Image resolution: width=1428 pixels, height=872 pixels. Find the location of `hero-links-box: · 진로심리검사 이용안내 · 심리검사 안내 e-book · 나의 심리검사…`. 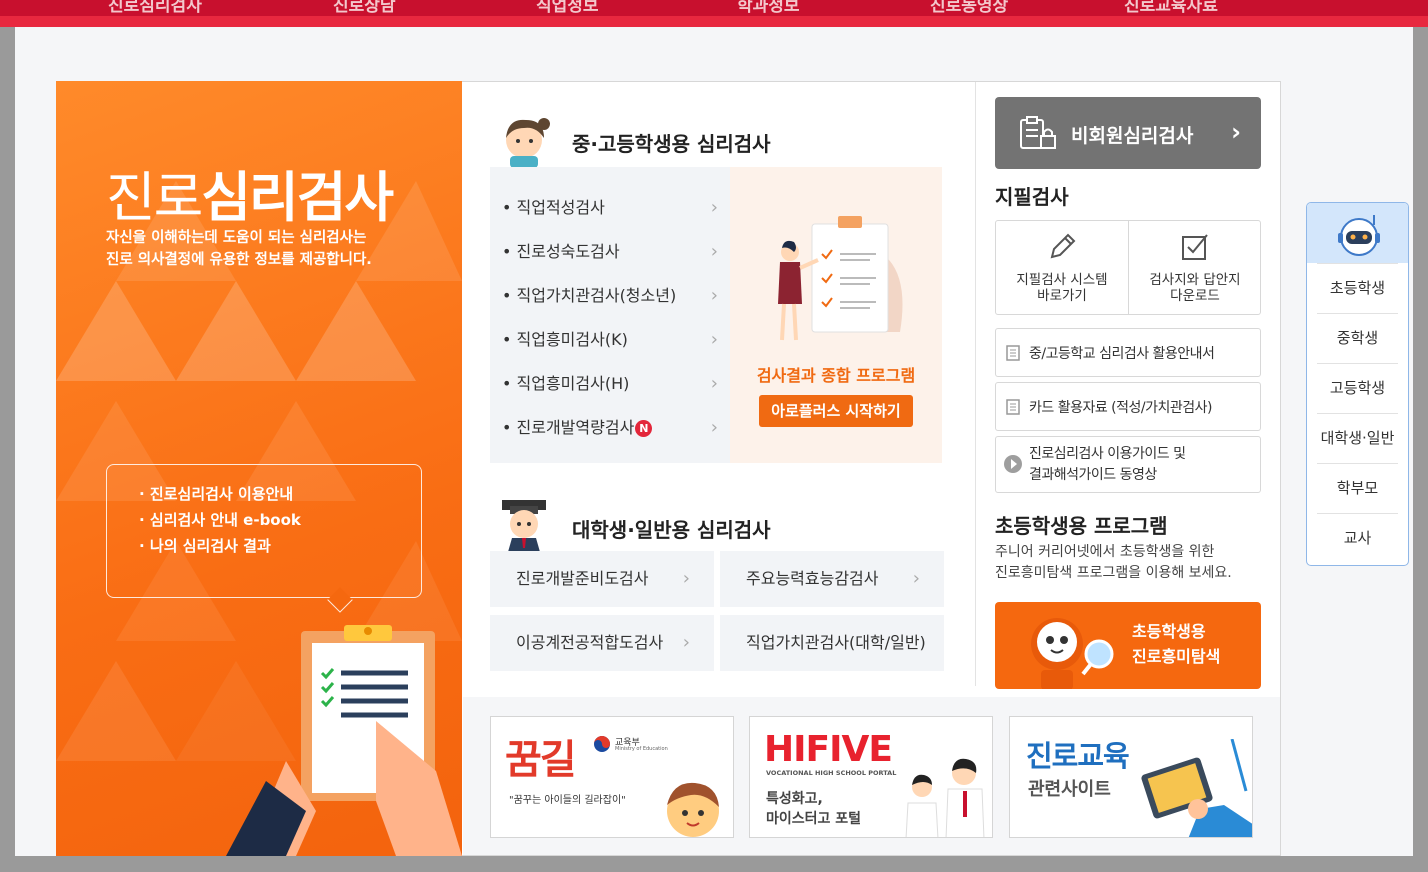

hero-links-box: · 진로심리검사 이용안내 · 심리검사 안내 e-book · 나의 심리검사… is located at coordinates (264, 538).